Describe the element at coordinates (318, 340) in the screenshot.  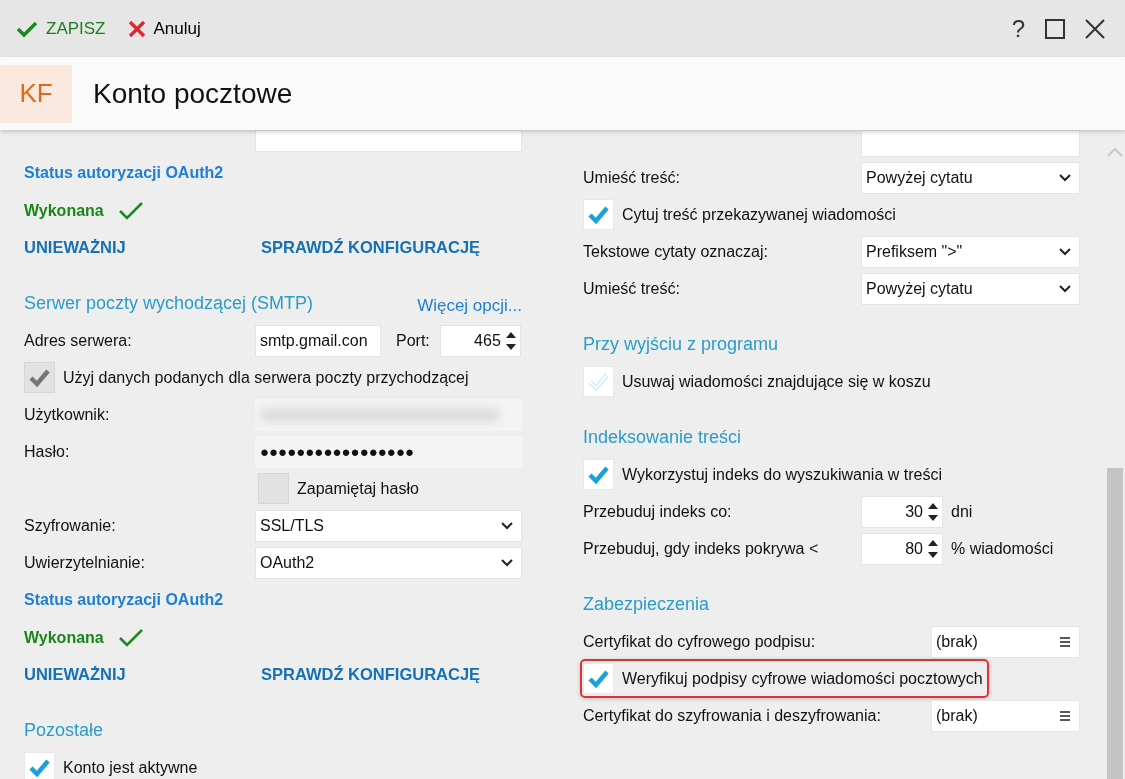
I see `text-field: smtp.gmail.con` at that location.